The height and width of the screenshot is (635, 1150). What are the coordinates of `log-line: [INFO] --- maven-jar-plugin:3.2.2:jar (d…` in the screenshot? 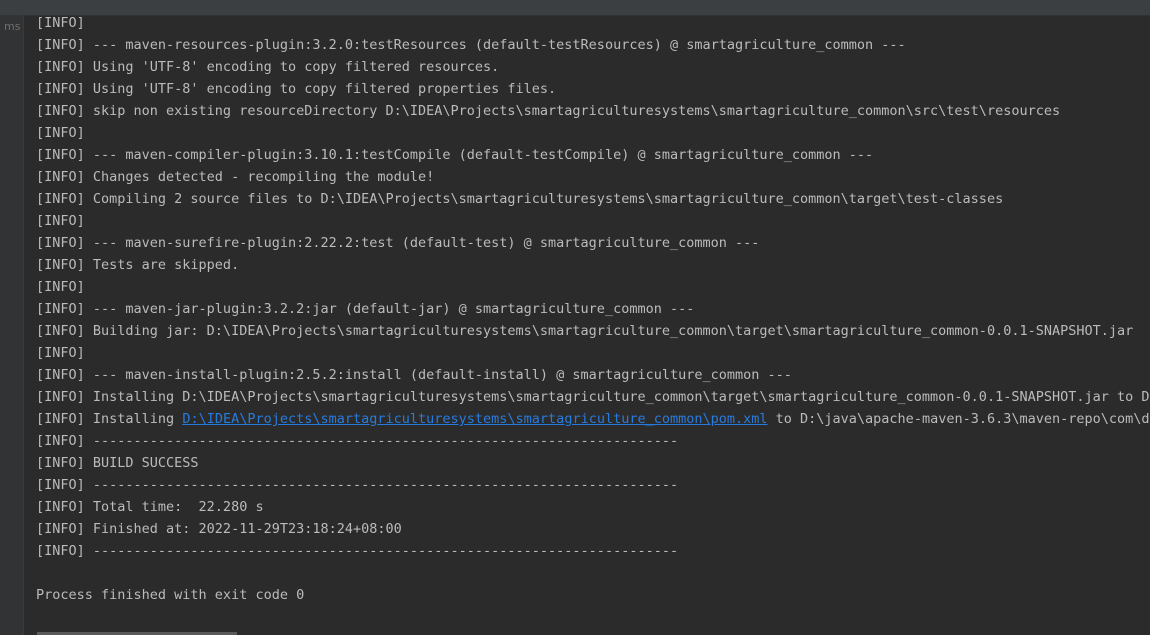 It's located at (365, 309).